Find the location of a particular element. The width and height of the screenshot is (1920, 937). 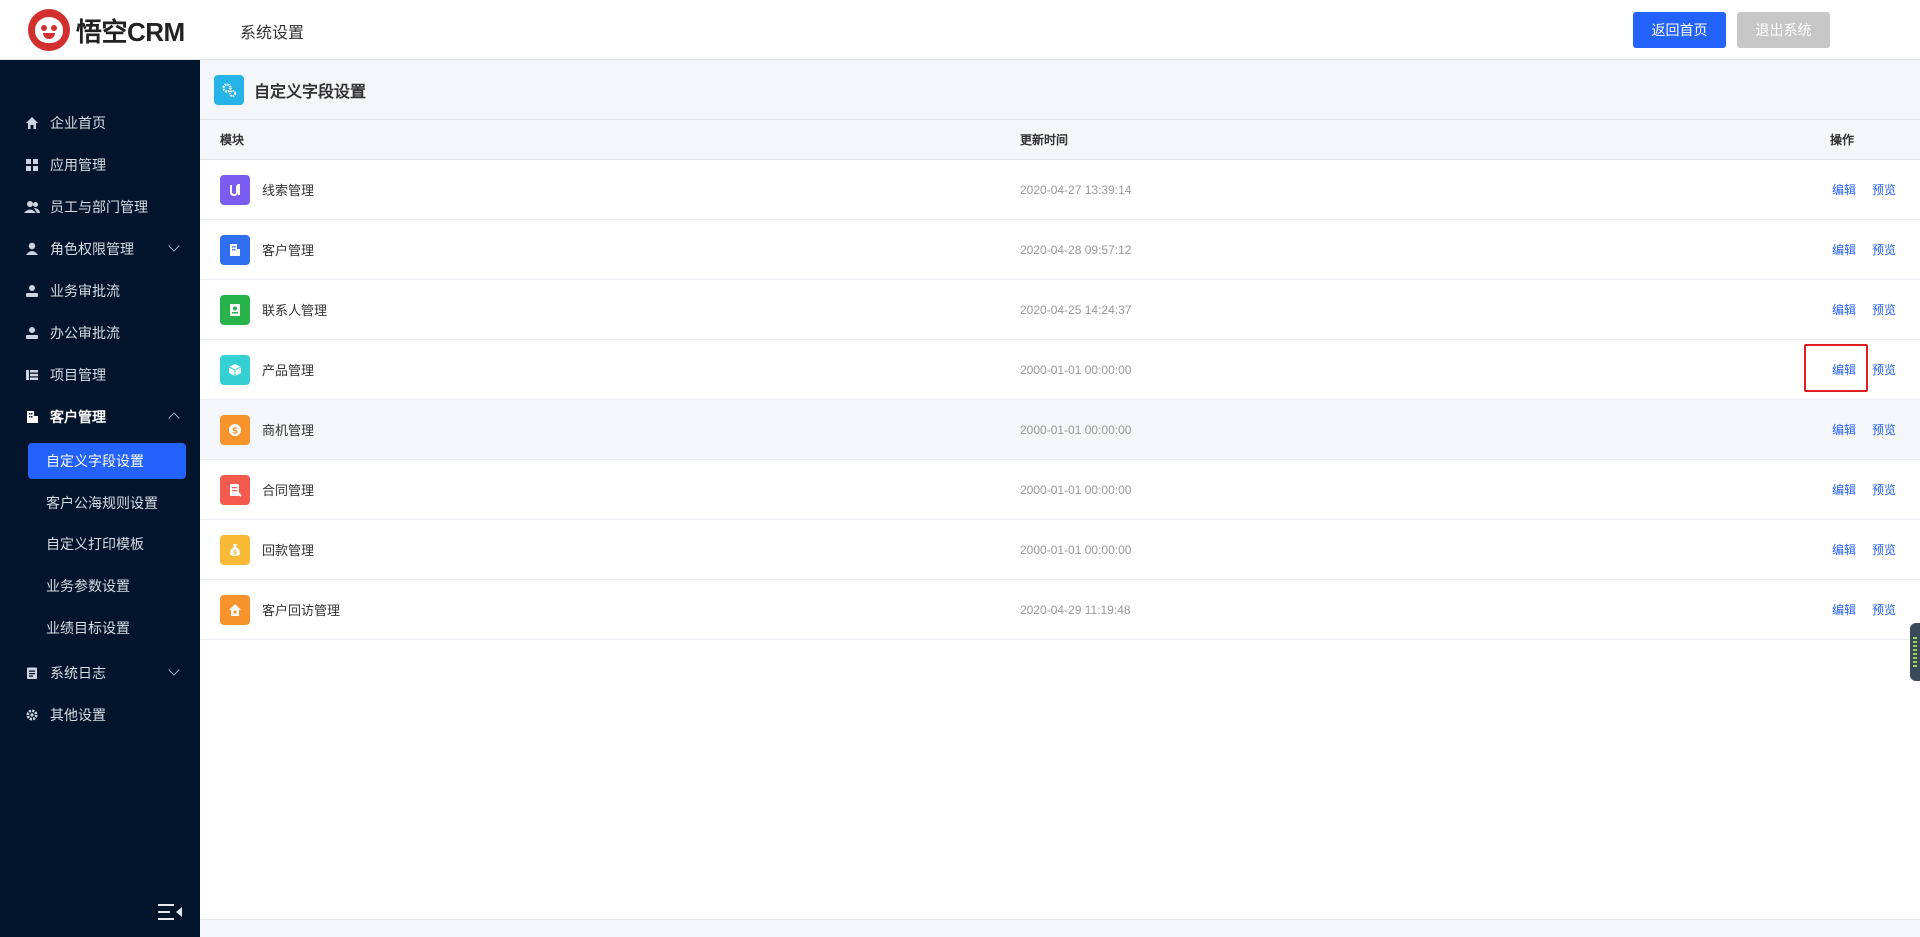

logo: 悟空CRM is located at coordinates (106, 30).